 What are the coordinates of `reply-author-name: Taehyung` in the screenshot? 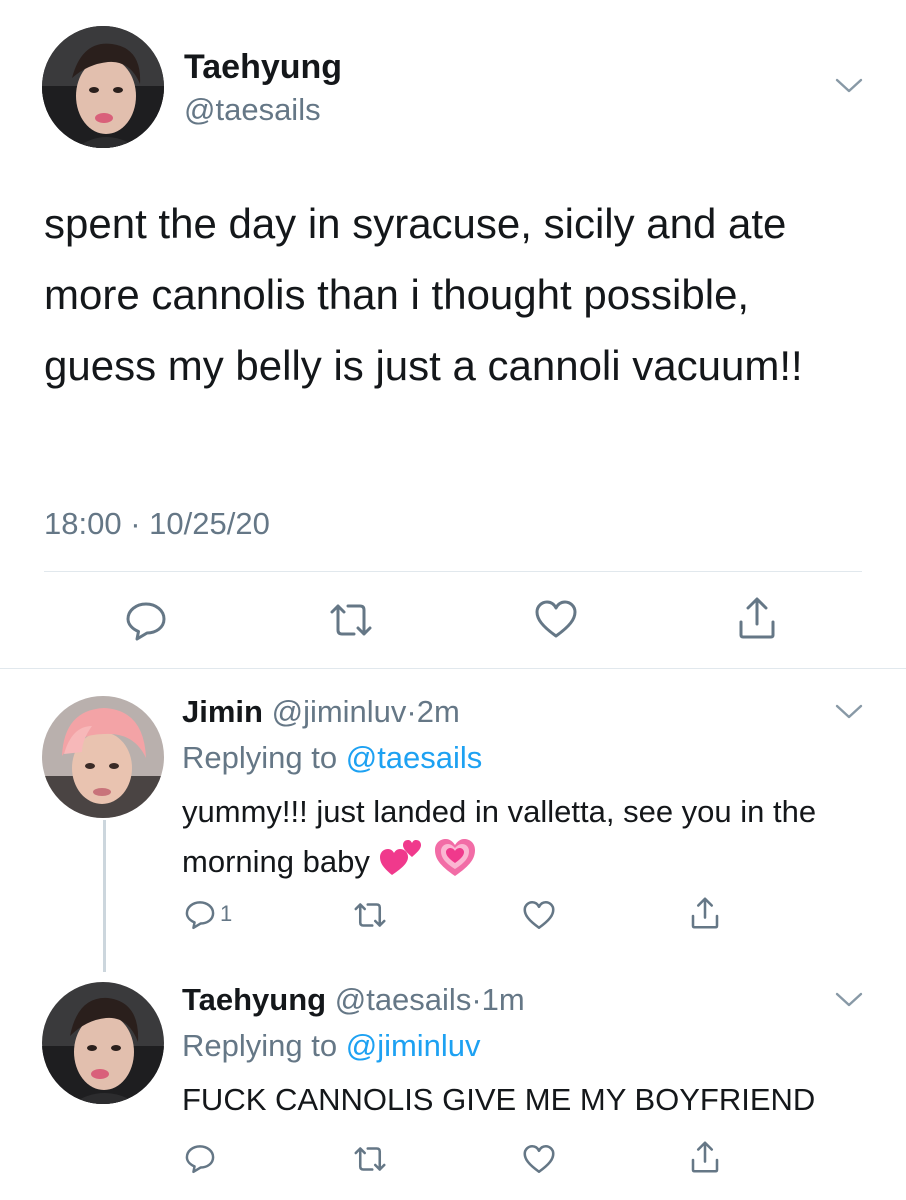 It's located at (254, 999).